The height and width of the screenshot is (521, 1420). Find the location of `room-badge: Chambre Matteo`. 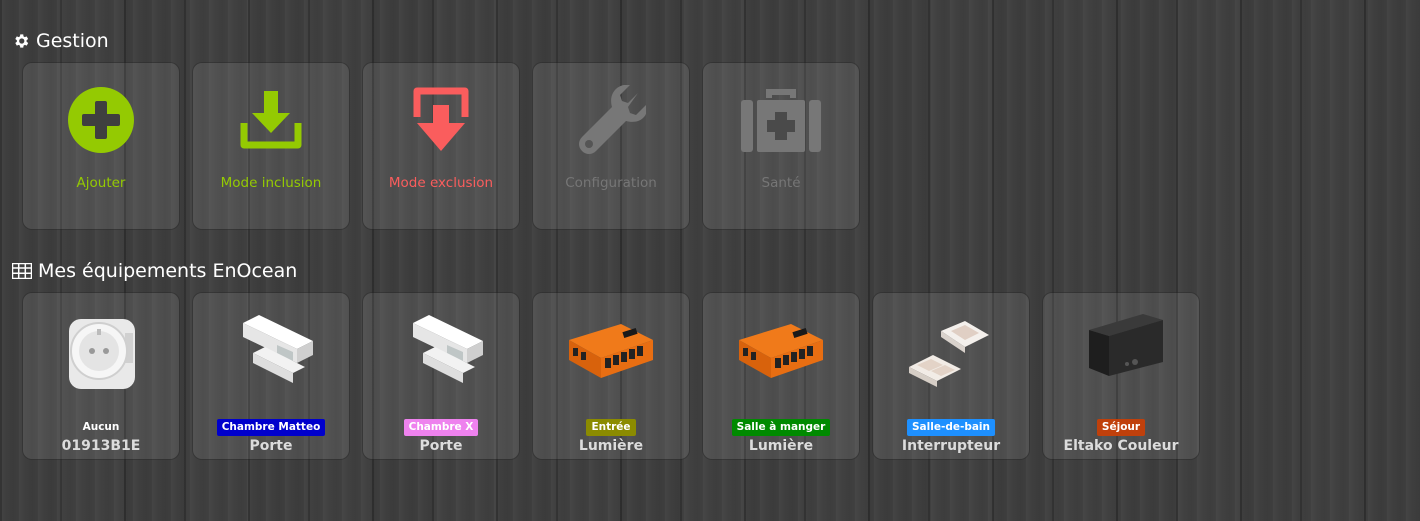

room-badge: Chambre Matteo is located at coordinates (271, 427).